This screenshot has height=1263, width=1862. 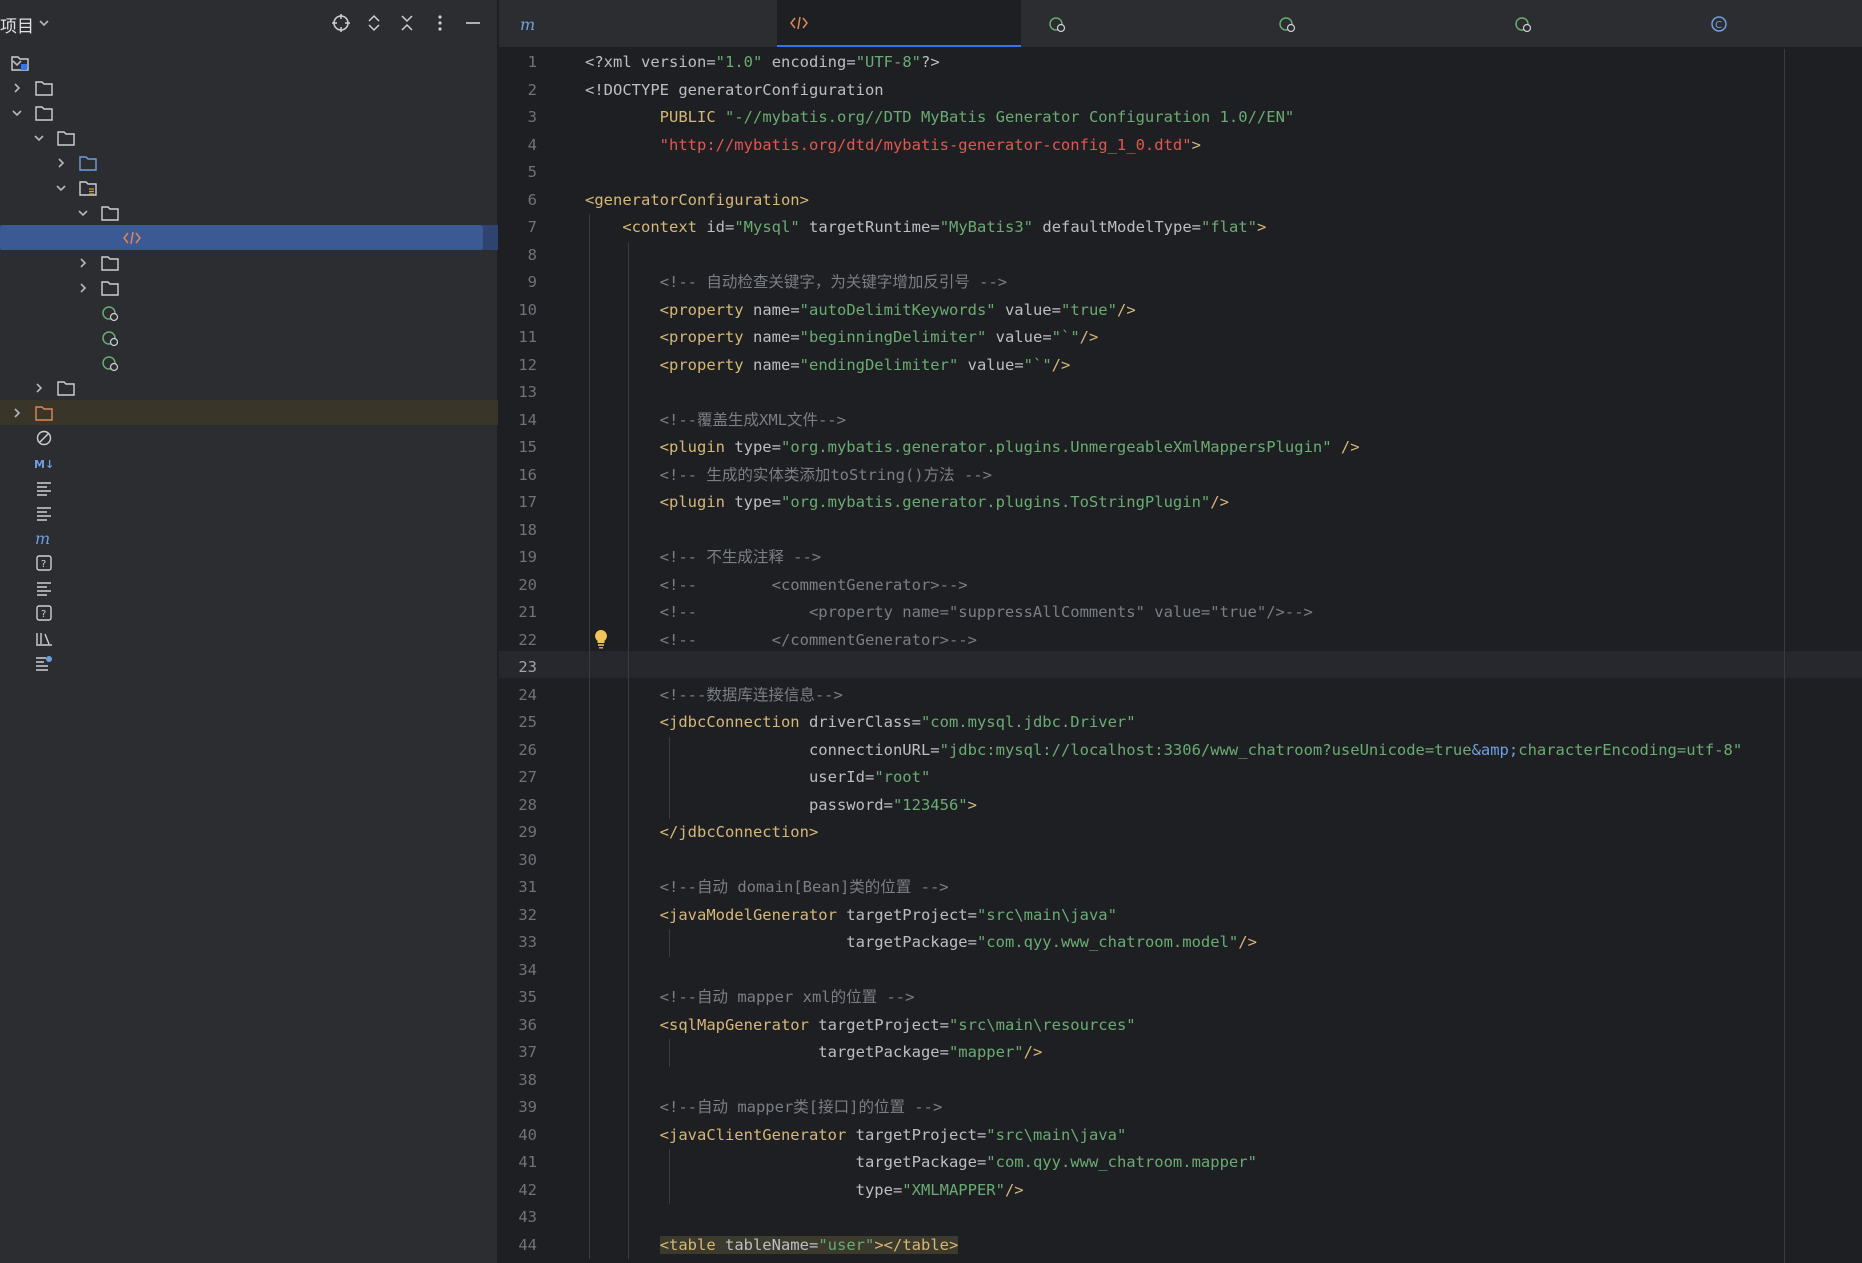 I want to click on line-number: 29, so click(x=518, y=836).